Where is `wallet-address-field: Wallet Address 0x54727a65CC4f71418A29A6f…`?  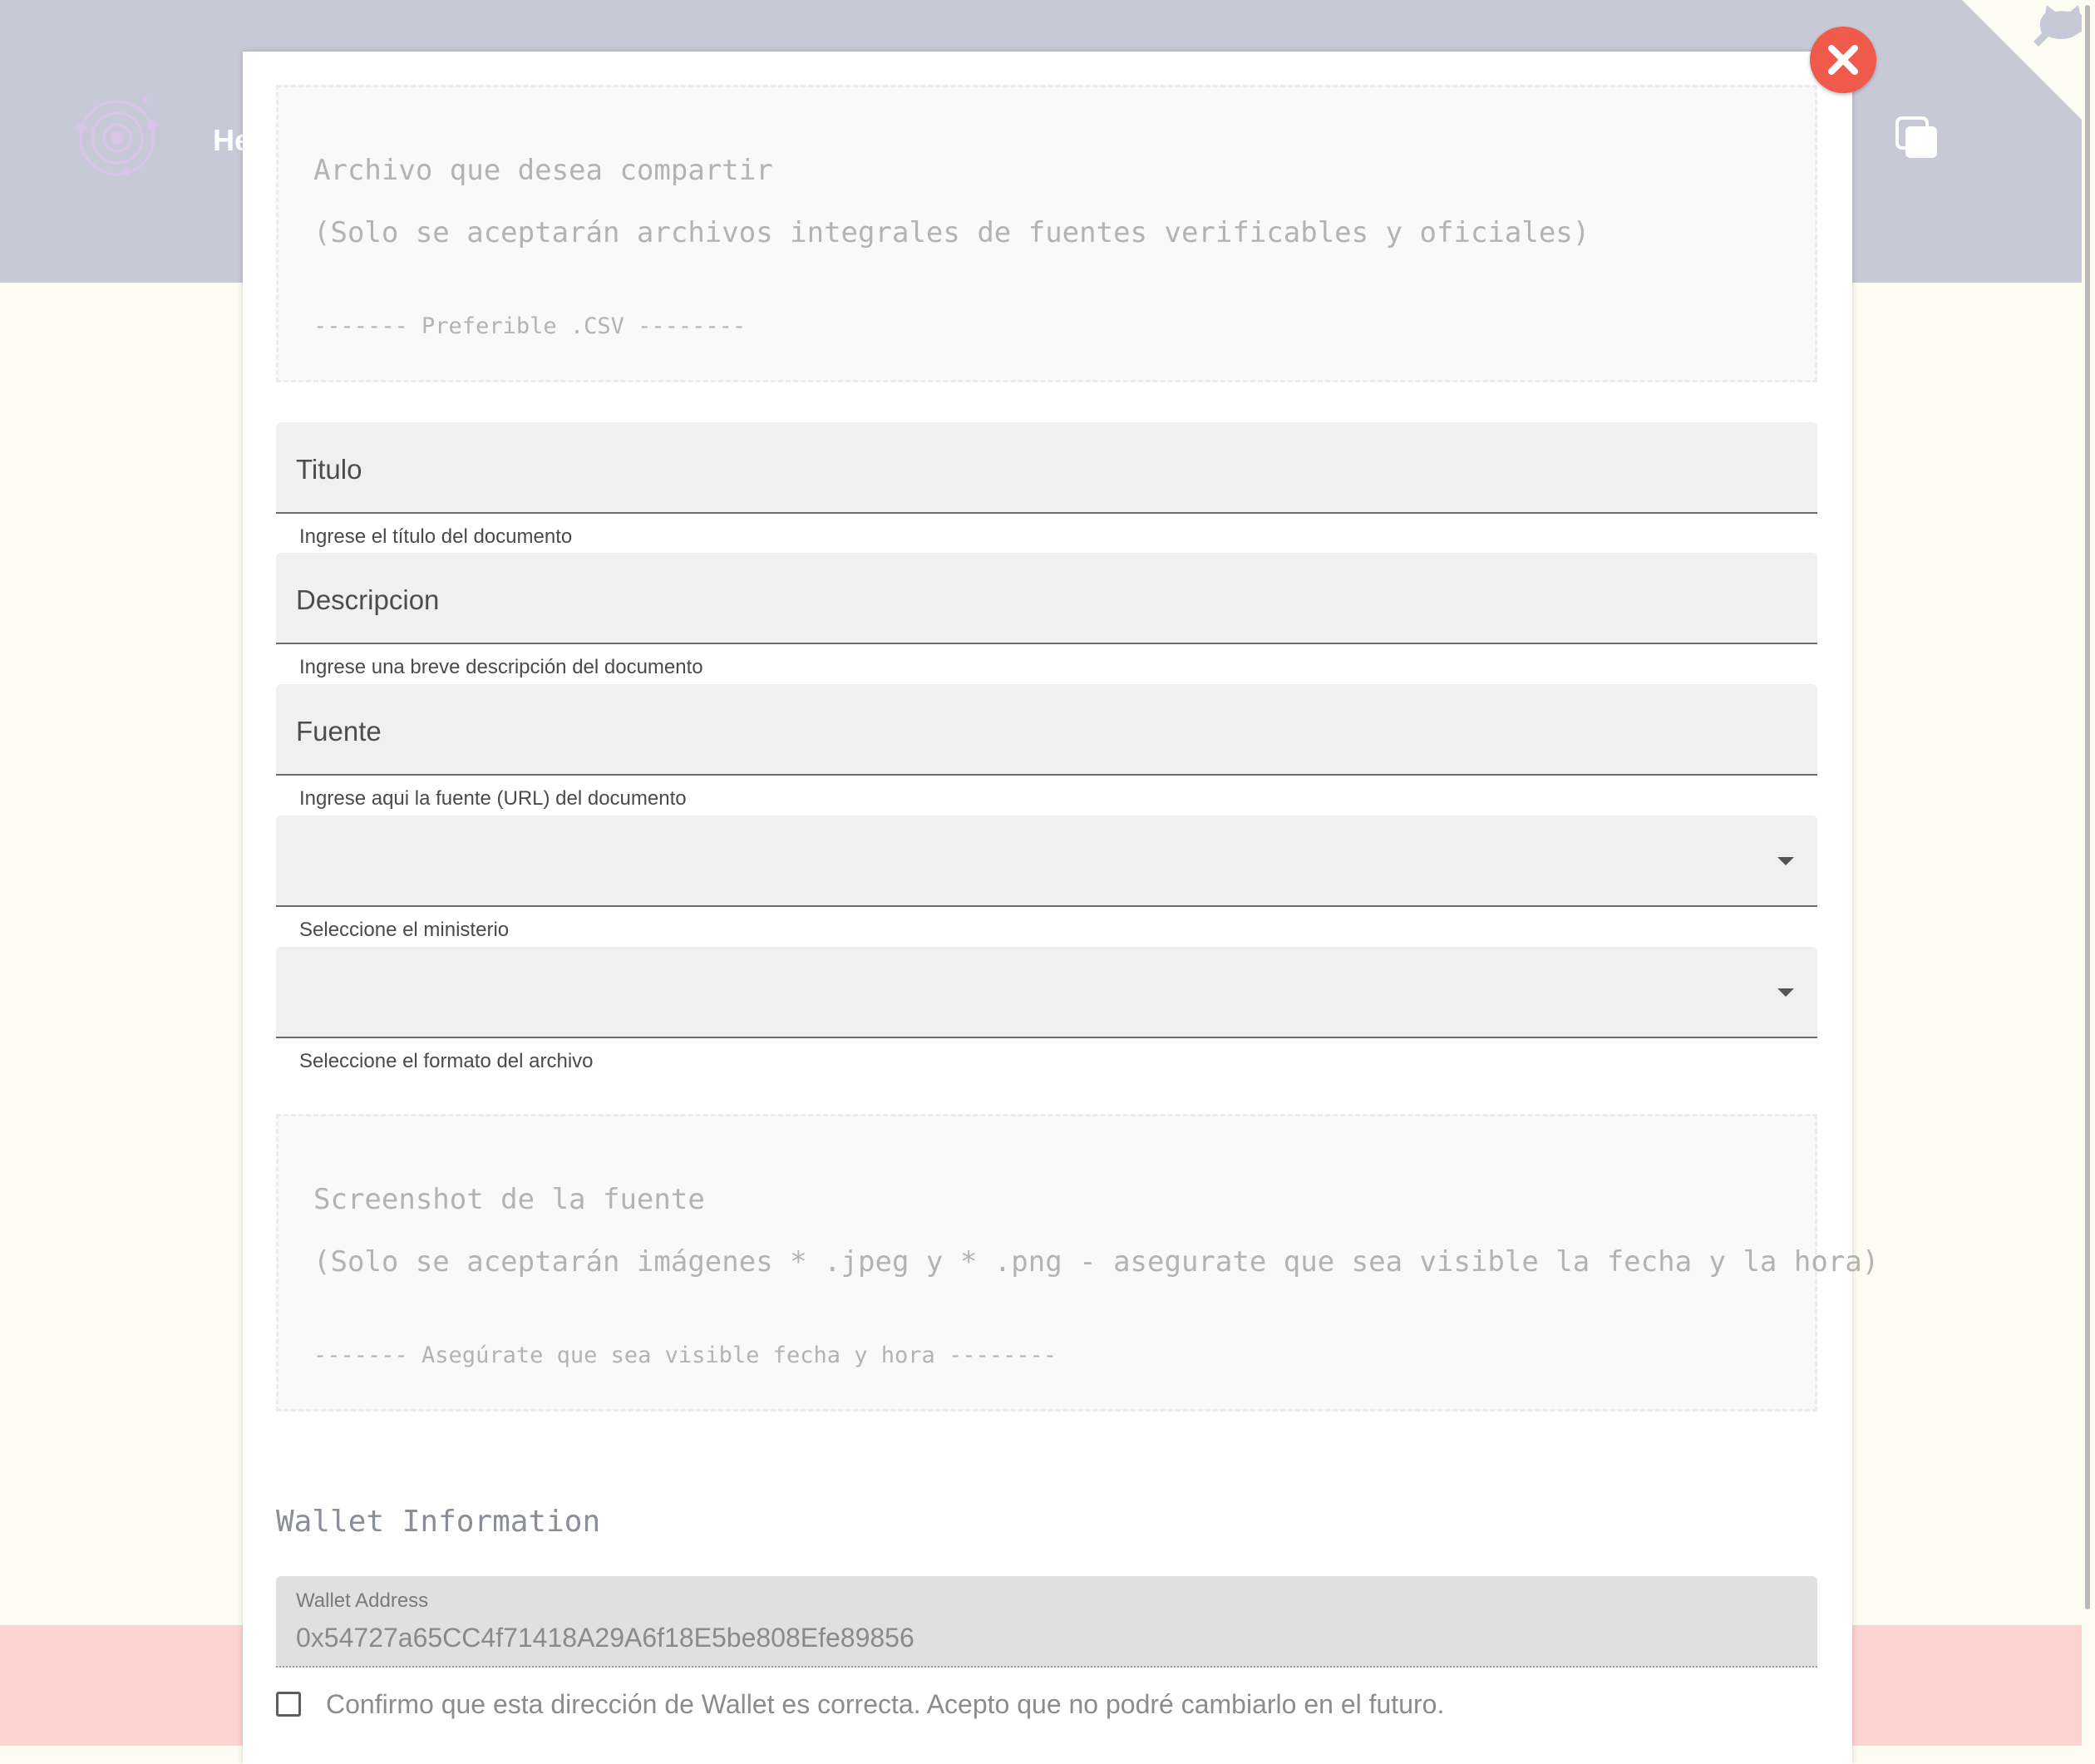
wallet-address-field: Wallet Address 0x54727a65CC4f71418A29A6f… is located at coordinates (1046, 1622).